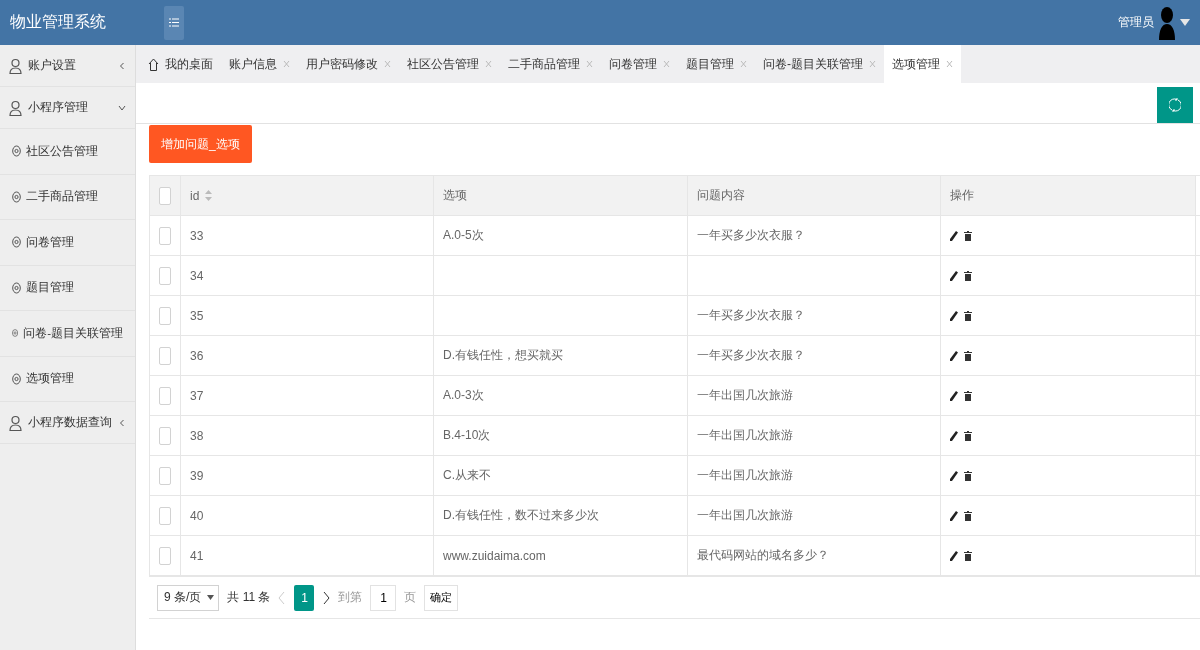 This screenshot has width=1200, height=650. What do you see at coordinates (561, 356) in the screenshot?
I see `table-cell: D.有钱任性，想买就买` at bounding box center [561, 356].